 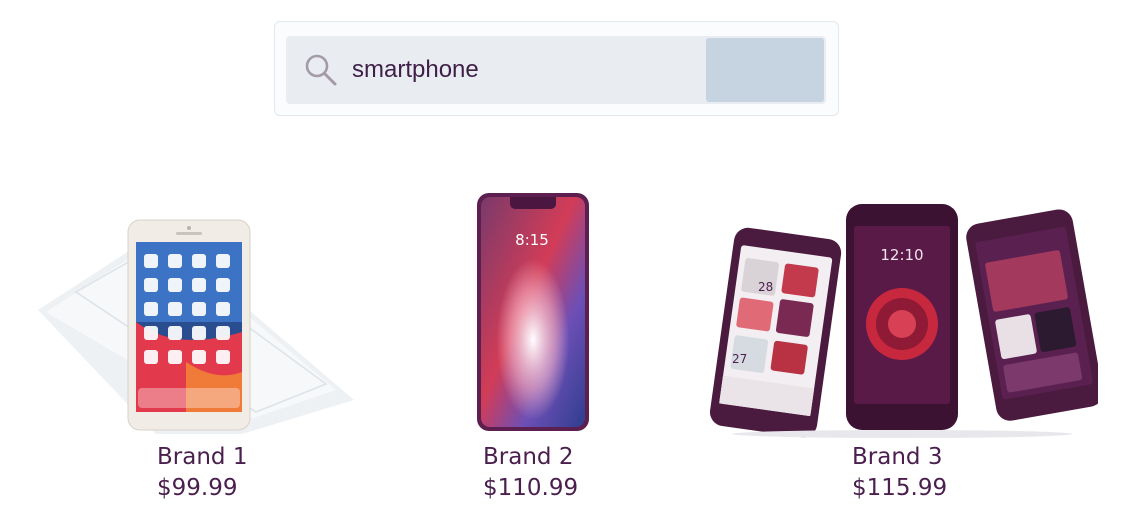 I want to click on product-name: Brand 1, so click(x=202, y=457).